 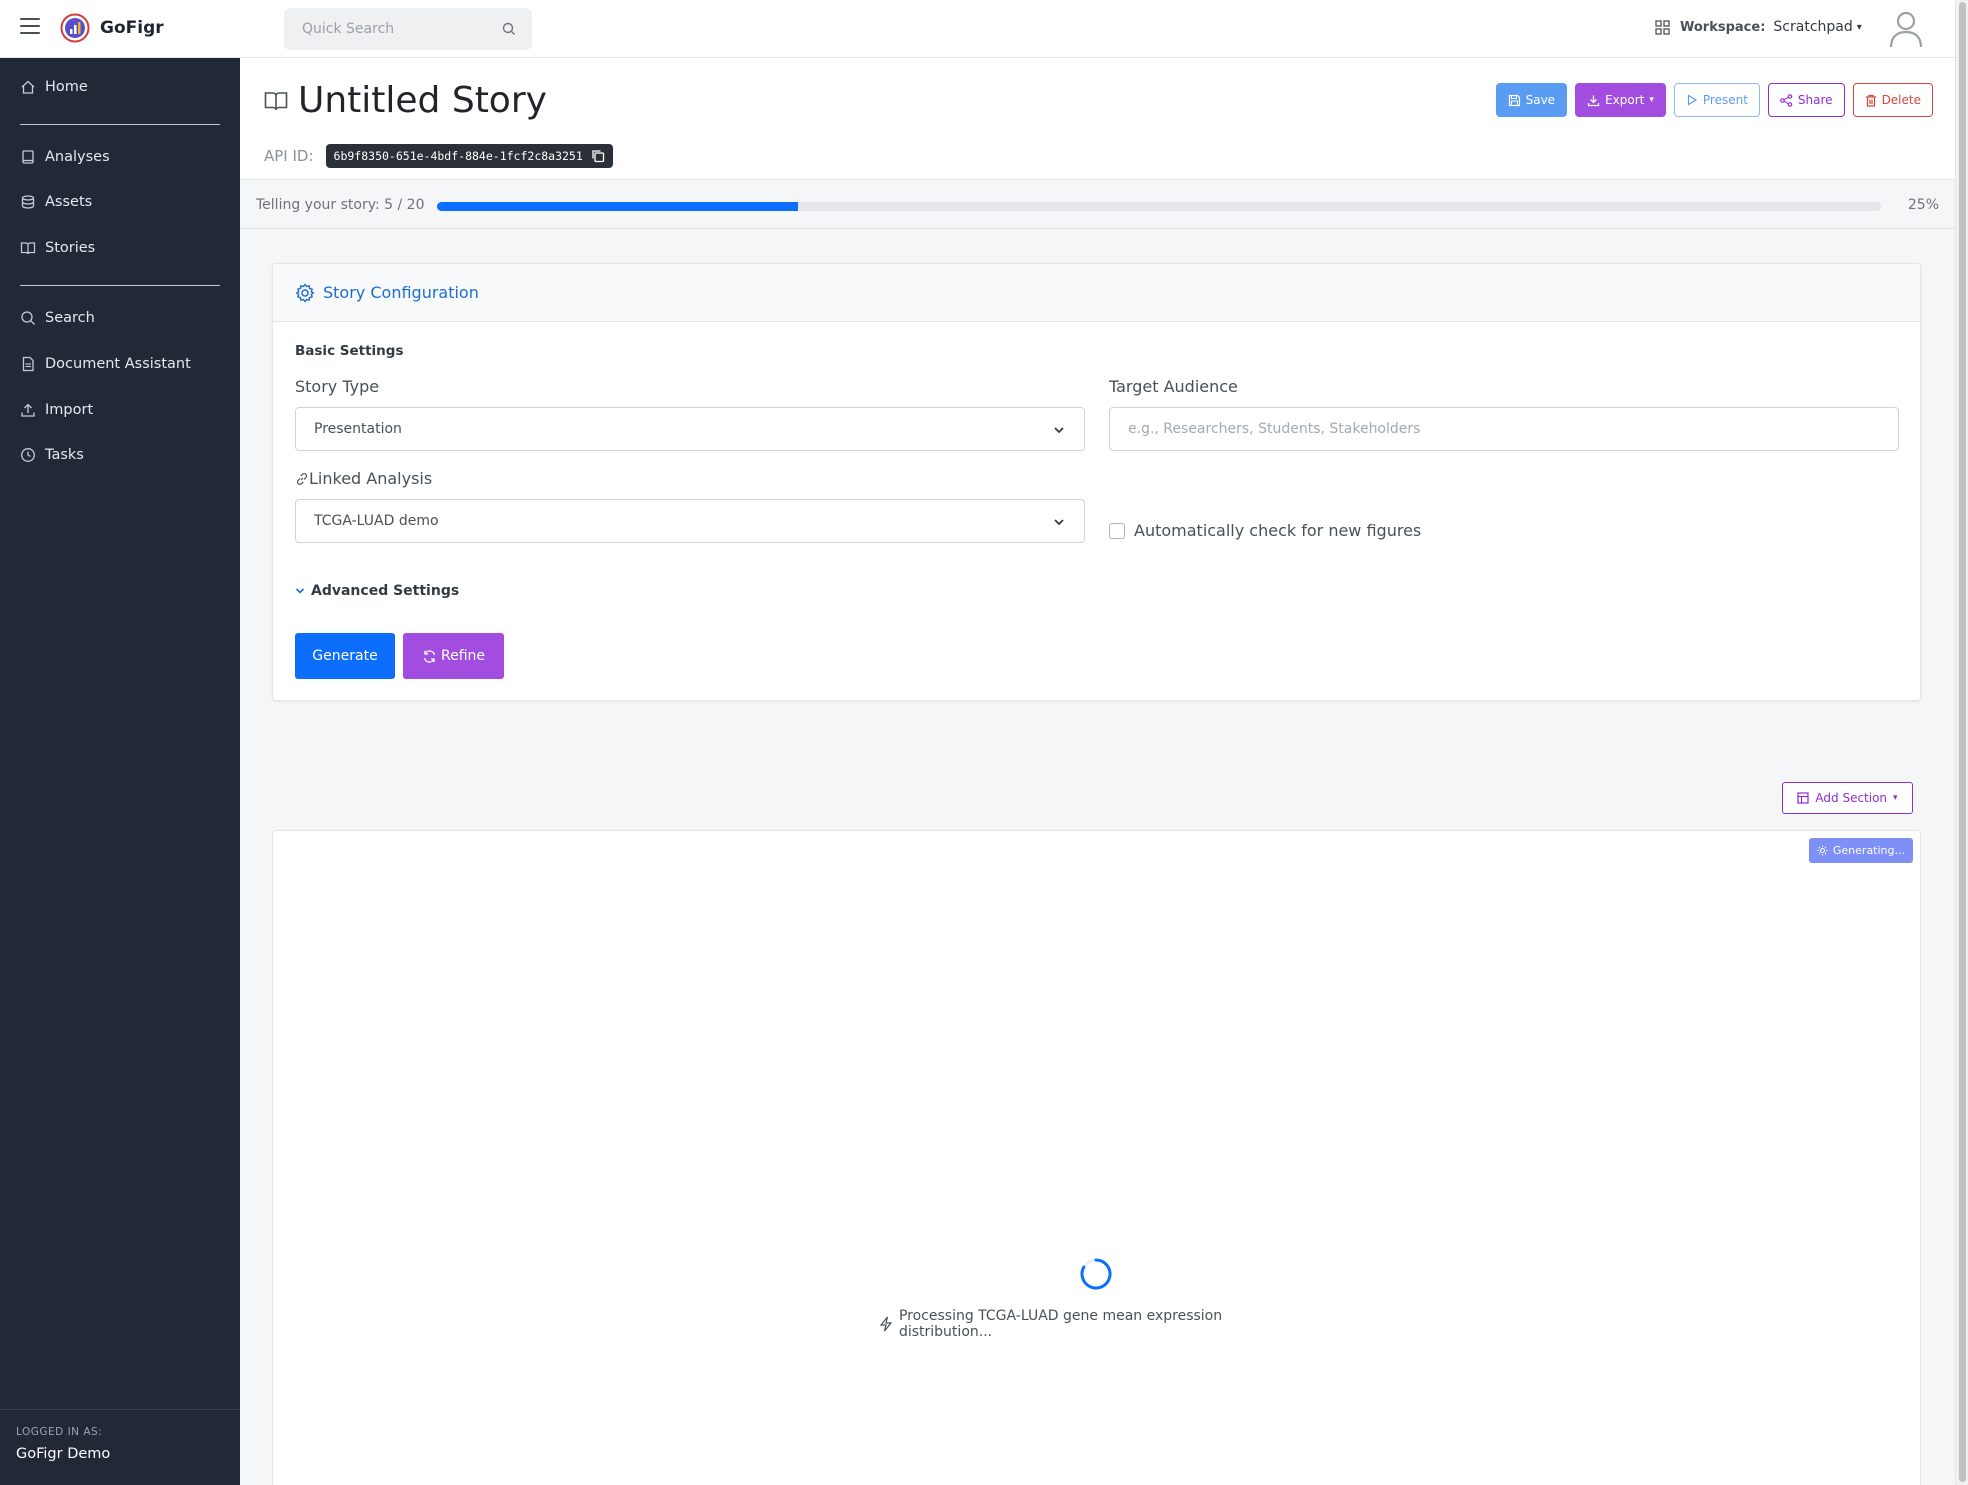 I want to click on target-audience-label: Target Audience, so click(x=1173, y=386).